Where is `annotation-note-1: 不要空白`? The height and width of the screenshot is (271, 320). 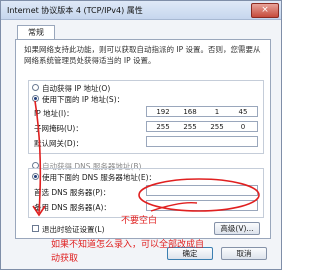 annotation-note-1: 不要空白 is located at coordinates (139, 221).